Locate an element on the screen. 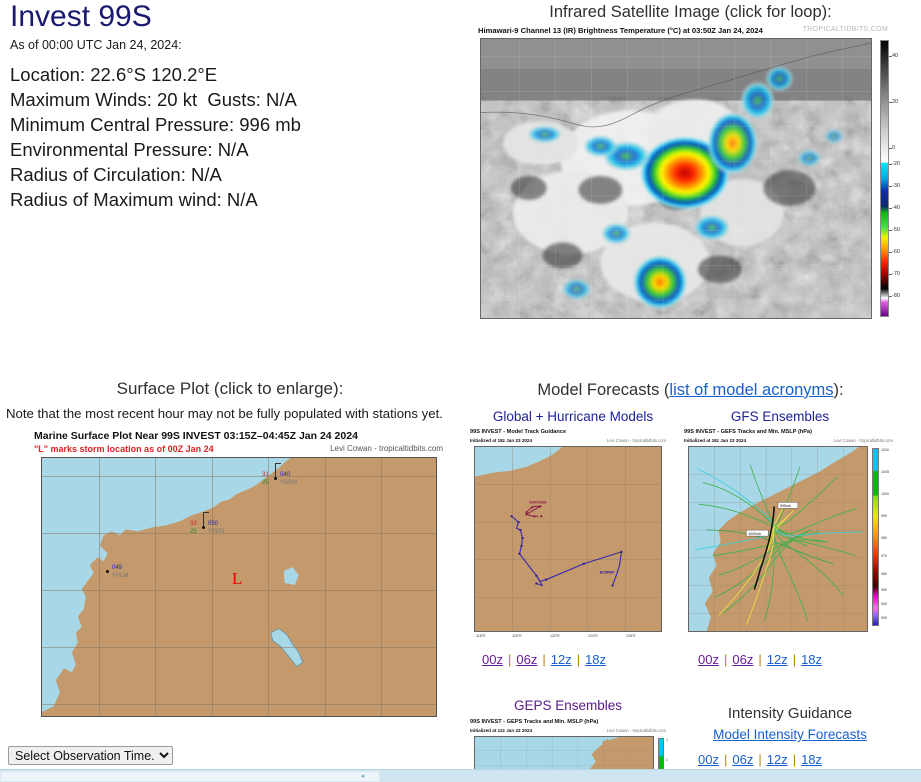 The height and width of the screenshot is (782, 921). global-time-06z: 06z is located at coordinates (526, 659).